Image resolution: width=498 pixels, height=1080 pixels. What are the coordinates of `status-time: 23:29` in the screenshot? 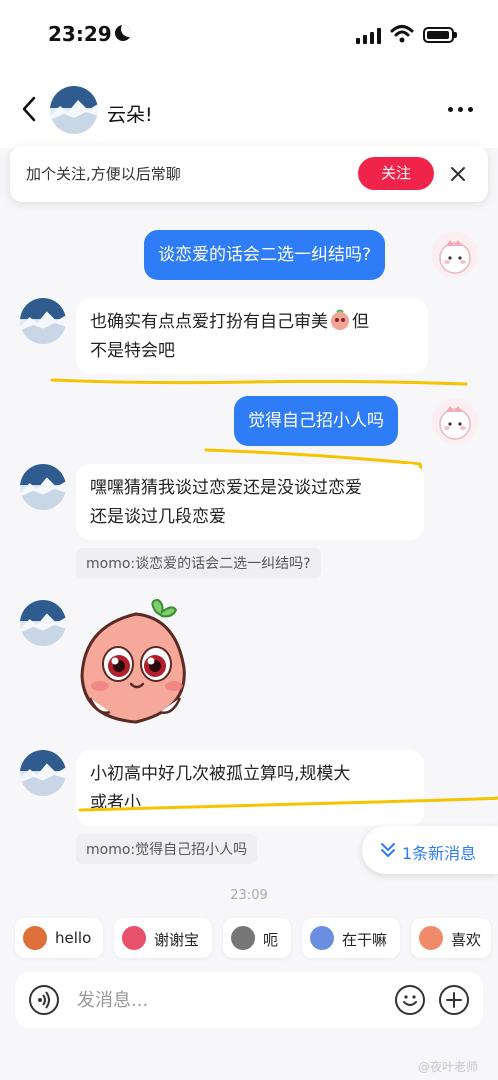 It's located at (80, 34).